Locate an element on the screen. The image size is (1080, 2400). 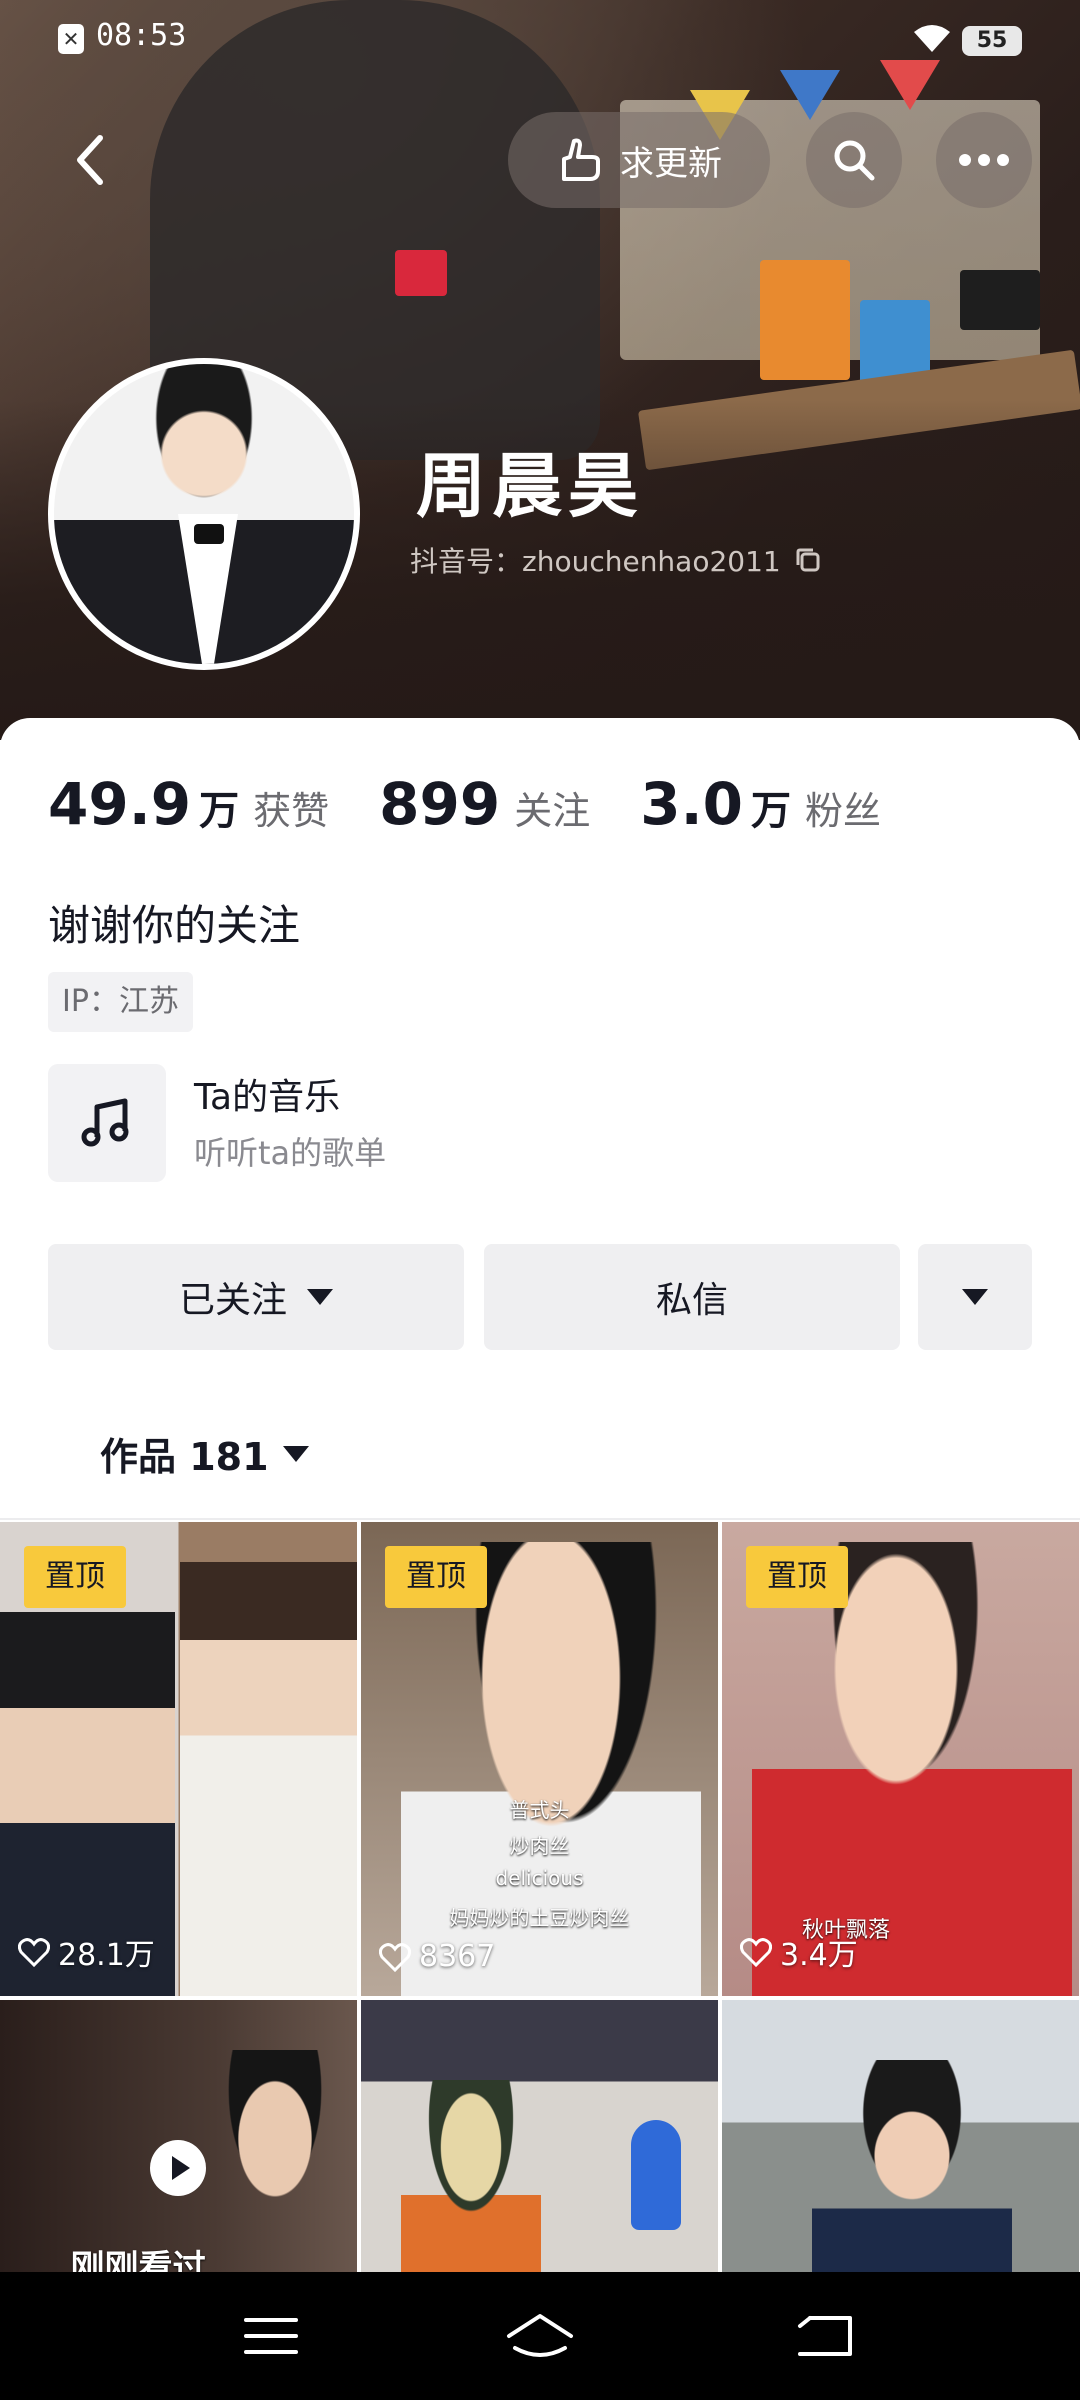
profile-actions: 已关注 私信 is located at coordinates (540, 1297).